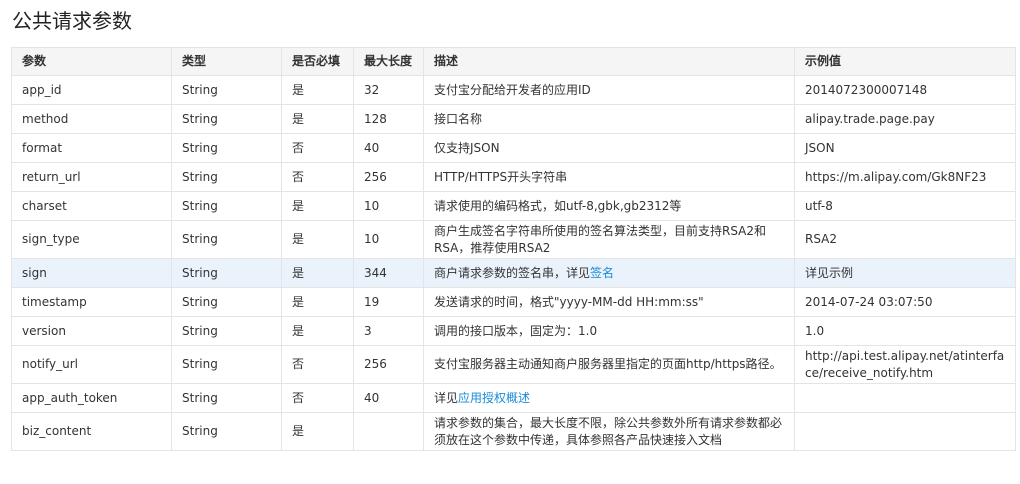 This screenshot has width=1020, height=484. I want to click on cell-desc: 发送请求的时间，格式"yyyy-MM-dd HH:mm:ss", so click(609, 302).